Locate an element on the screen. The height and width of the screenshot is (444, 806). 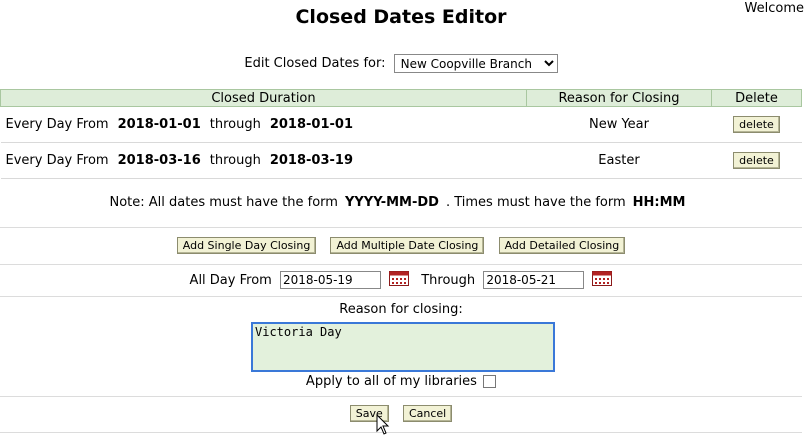
col-header-duration: Closed Duration is located at coordinates (263, 98).